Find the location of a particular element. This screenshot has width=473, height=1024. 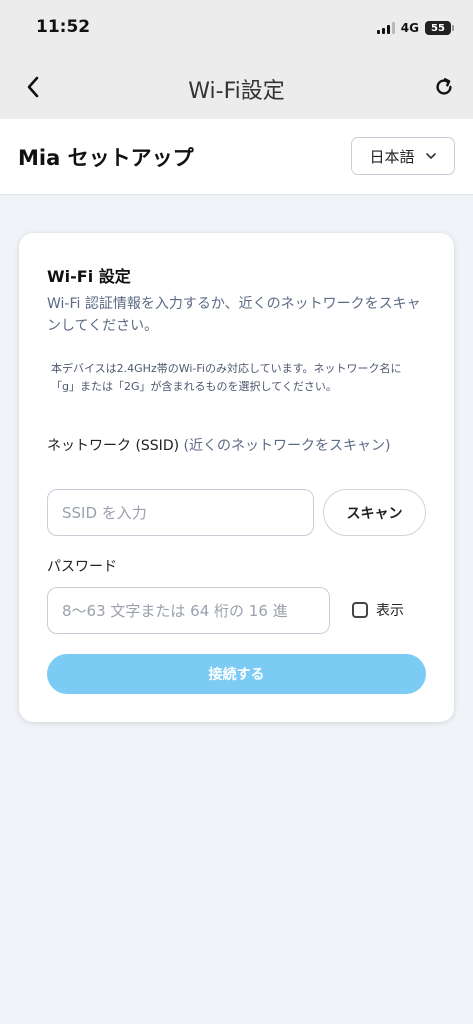

password-label: パスワード is located at coordinates (82, 567).